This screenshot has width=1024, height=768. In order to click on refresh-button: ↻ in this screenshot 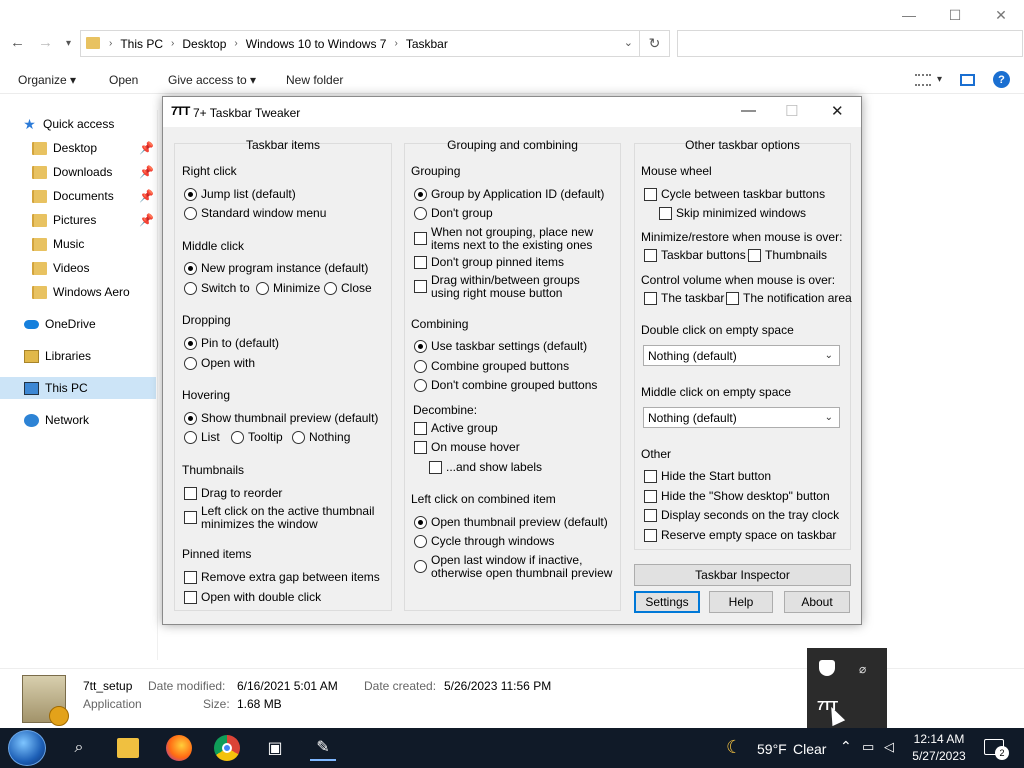, I will do `click(655, 43)`.